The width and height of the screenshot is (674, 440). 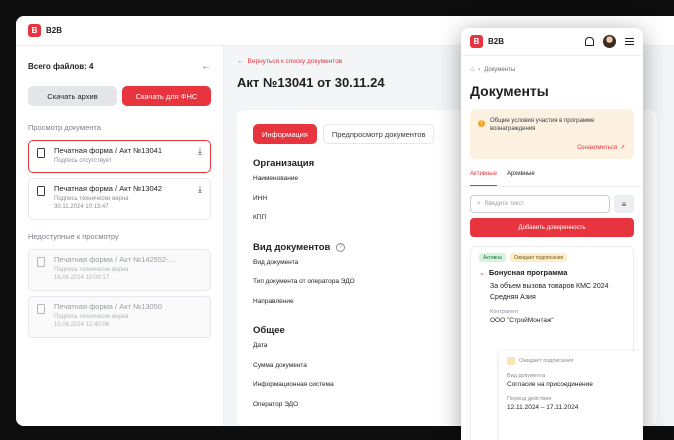 What do you see at coordinates (622, 148) in the screenshot?
I see `external-link-icon: ↗` at bounding box center [622, 148].